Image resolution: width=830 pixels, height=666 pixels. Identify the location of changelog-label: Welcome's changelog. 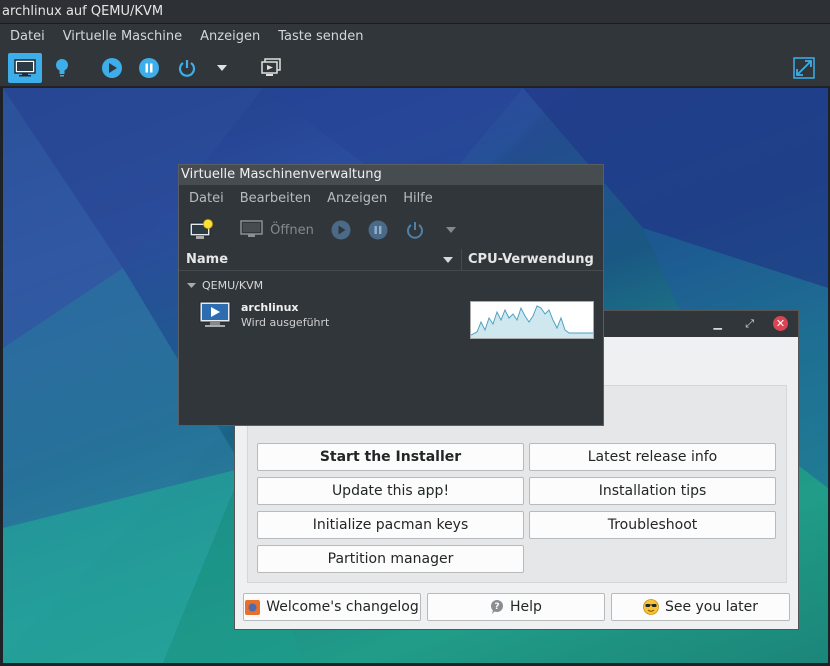
(342, 607).